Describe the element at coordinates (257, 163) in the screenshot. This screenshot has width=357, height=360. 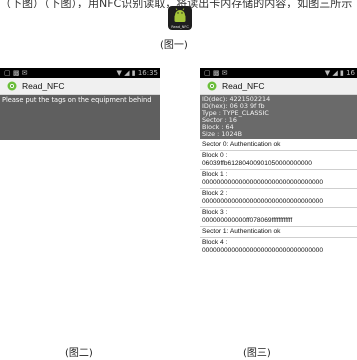
I see `block-0-data: 06039ffb61280400901050000000000` at that location.